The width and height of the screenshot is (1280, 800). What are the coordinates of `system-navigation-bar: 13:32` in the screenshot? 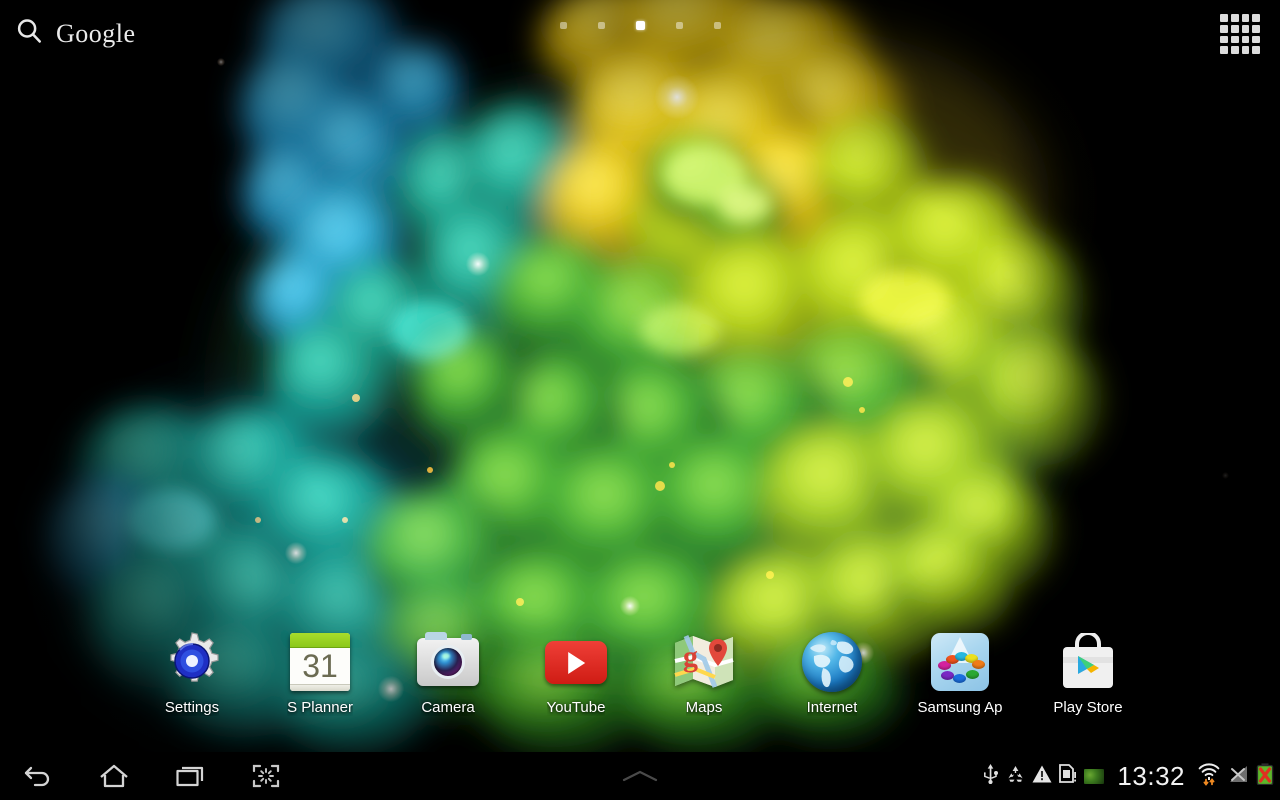 It's located at (640, 776).